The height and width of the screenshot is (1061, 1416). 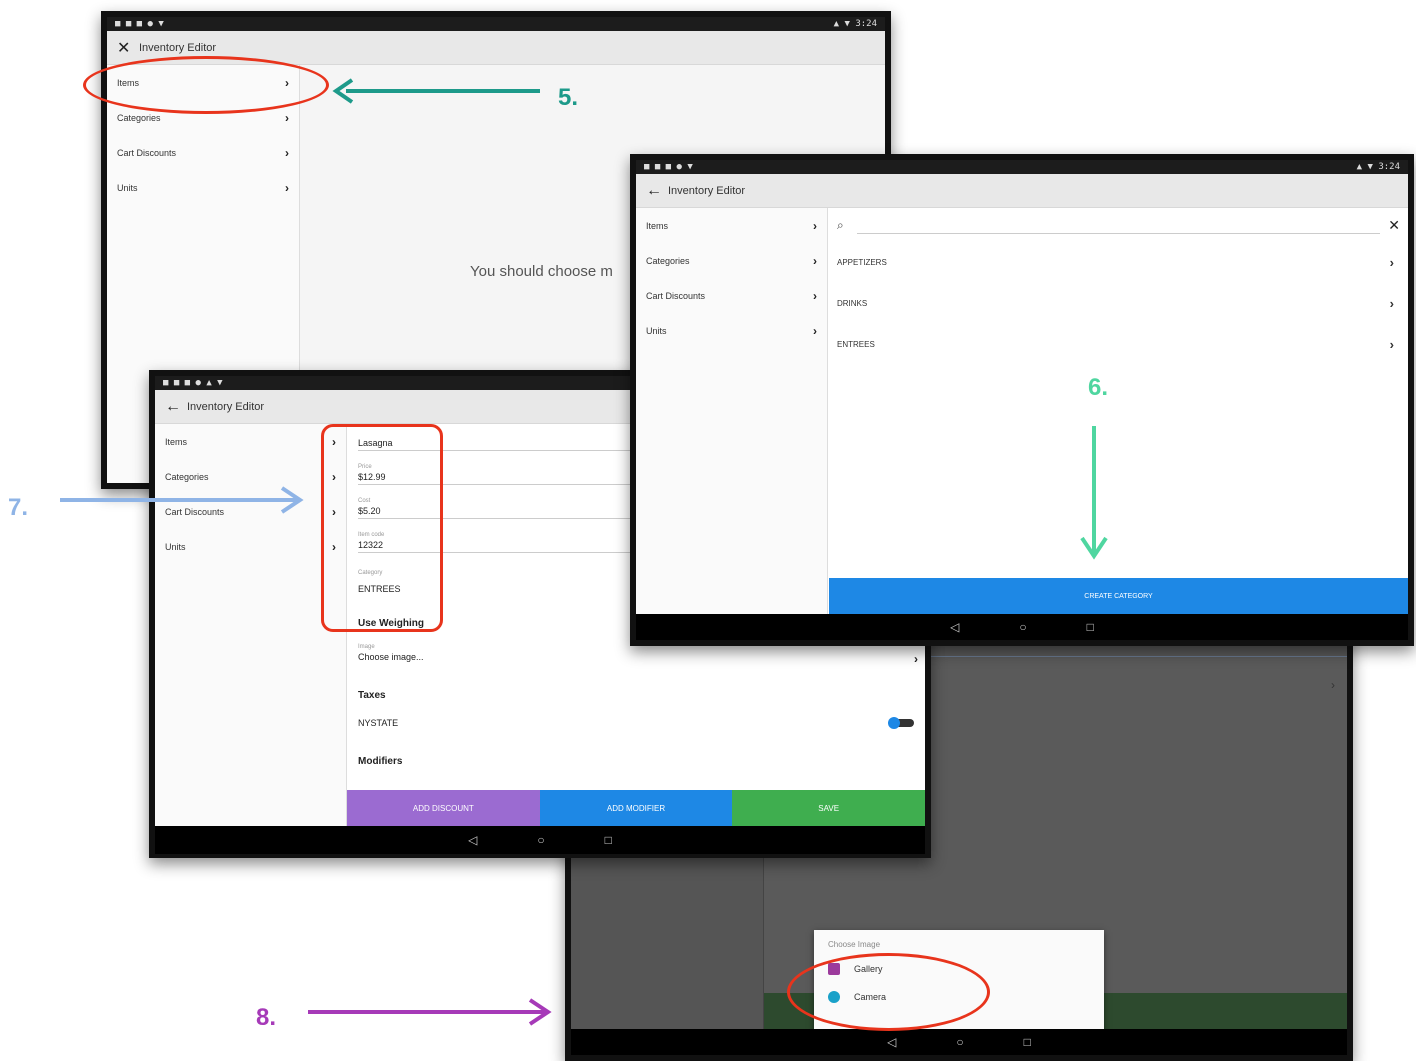 What do you see at coordinates (1098, 387) in the screenshot?
I see `step6-label: 6.` at bounding box center [1098, 387].